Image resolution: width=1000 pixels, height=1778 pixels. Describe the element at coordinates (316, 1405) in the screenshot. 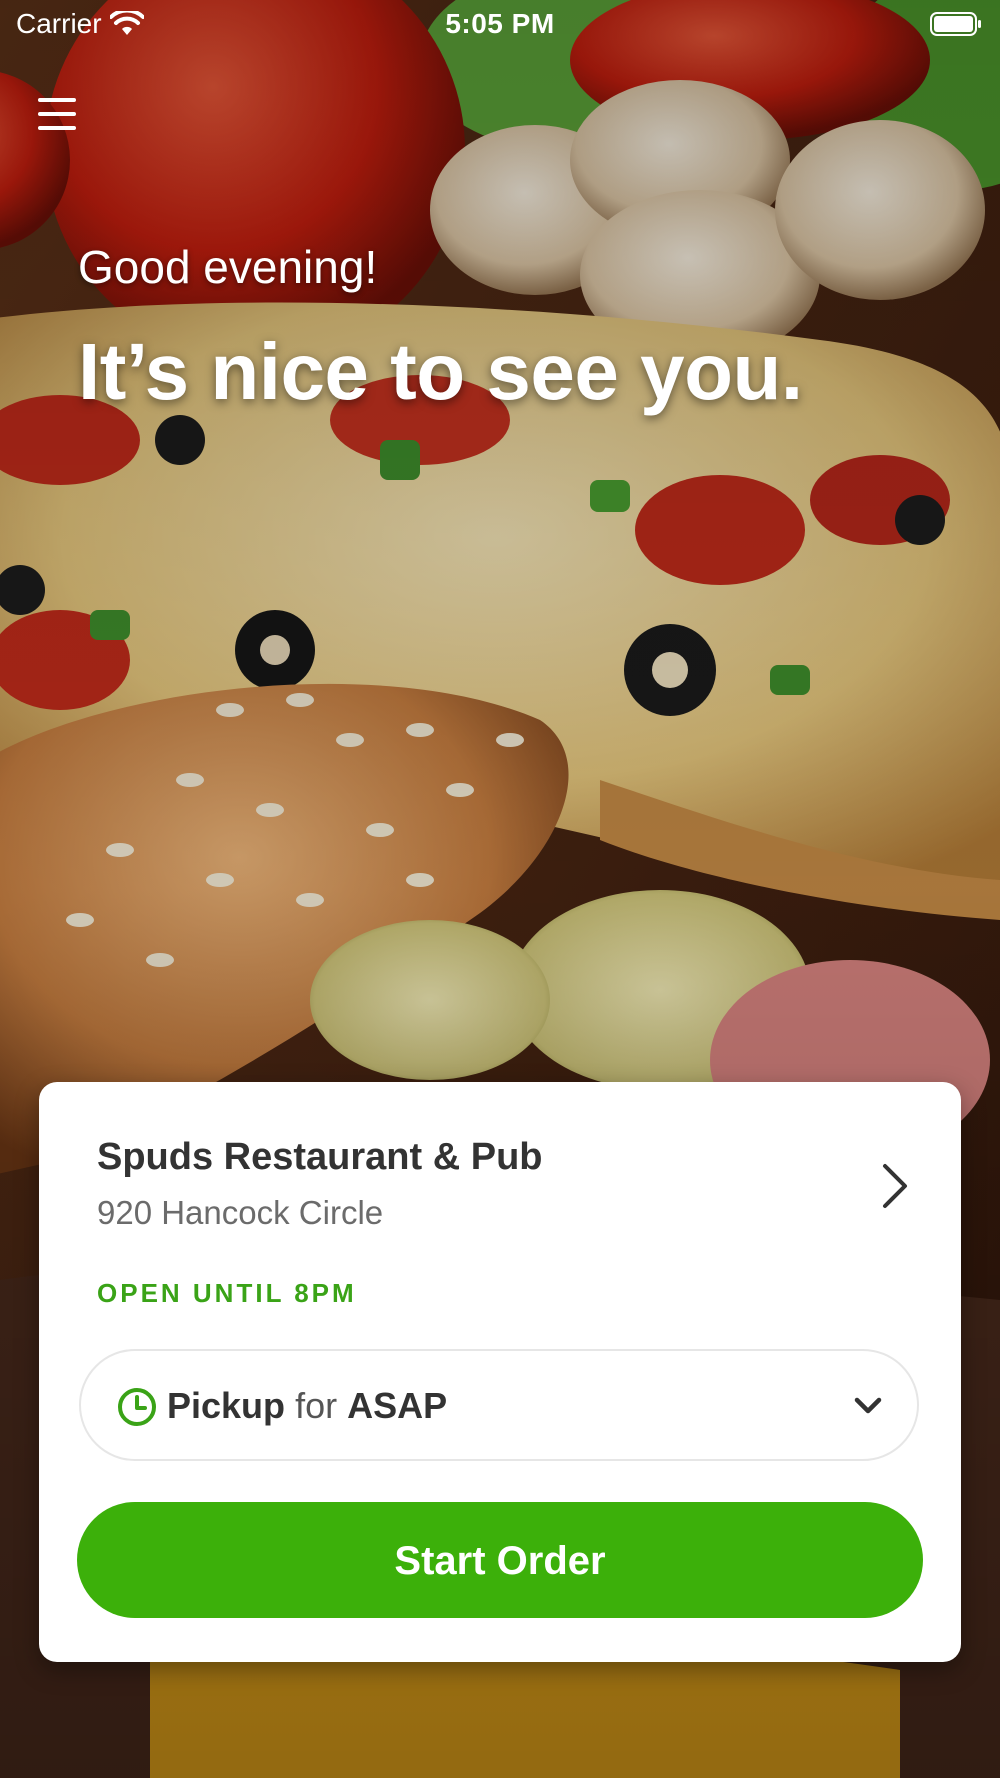

I see `order-mode-connector: for` at that location.